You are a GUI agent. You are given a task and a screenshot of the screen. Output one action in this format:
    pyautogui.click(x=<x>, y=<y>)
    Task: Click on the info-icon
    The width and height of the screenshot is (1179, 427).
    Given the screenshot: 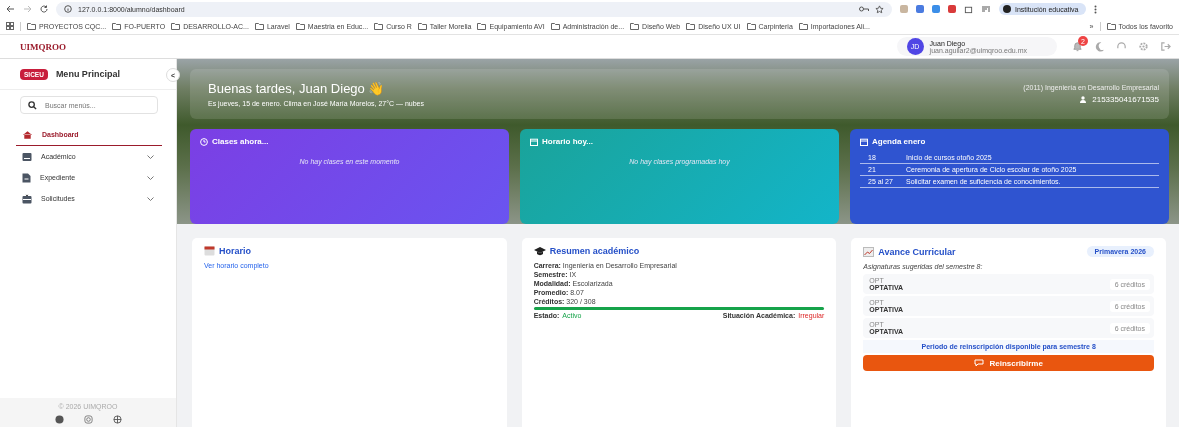 What is the action you would take?
    pyautogui.click(x=68, y=9)
    